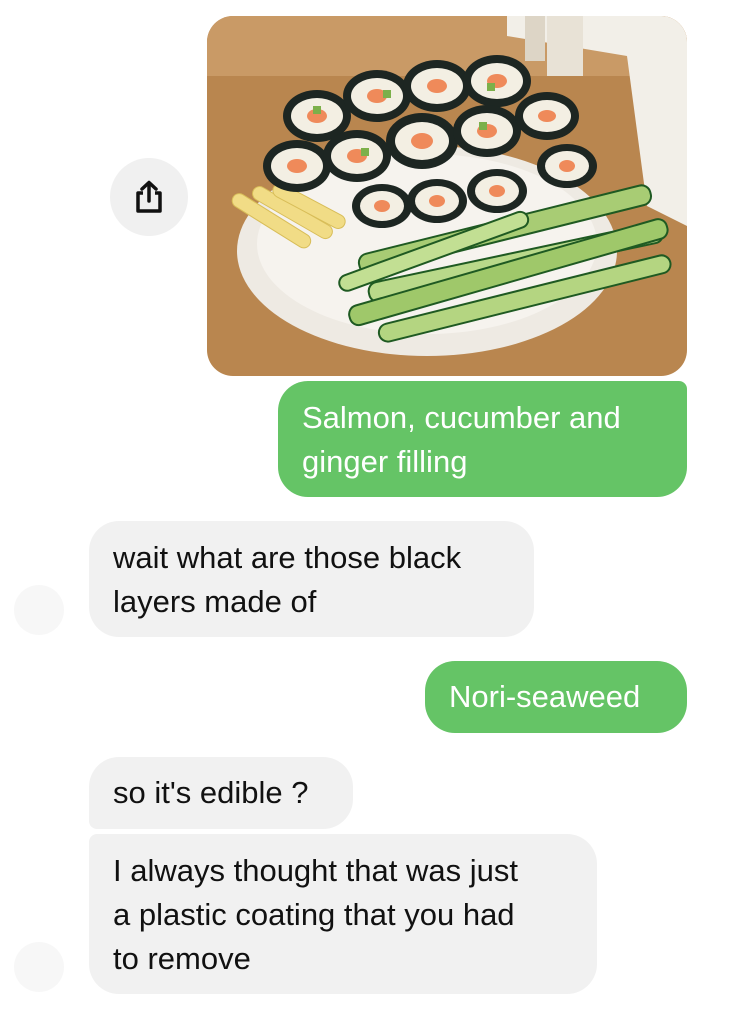 The width and height of the screenshot is (735, 1014). Describe the element at coordinates (311, 579) in the screenshot. I see `message-bubble-incoming: wait what are those black layers made of` at that location.